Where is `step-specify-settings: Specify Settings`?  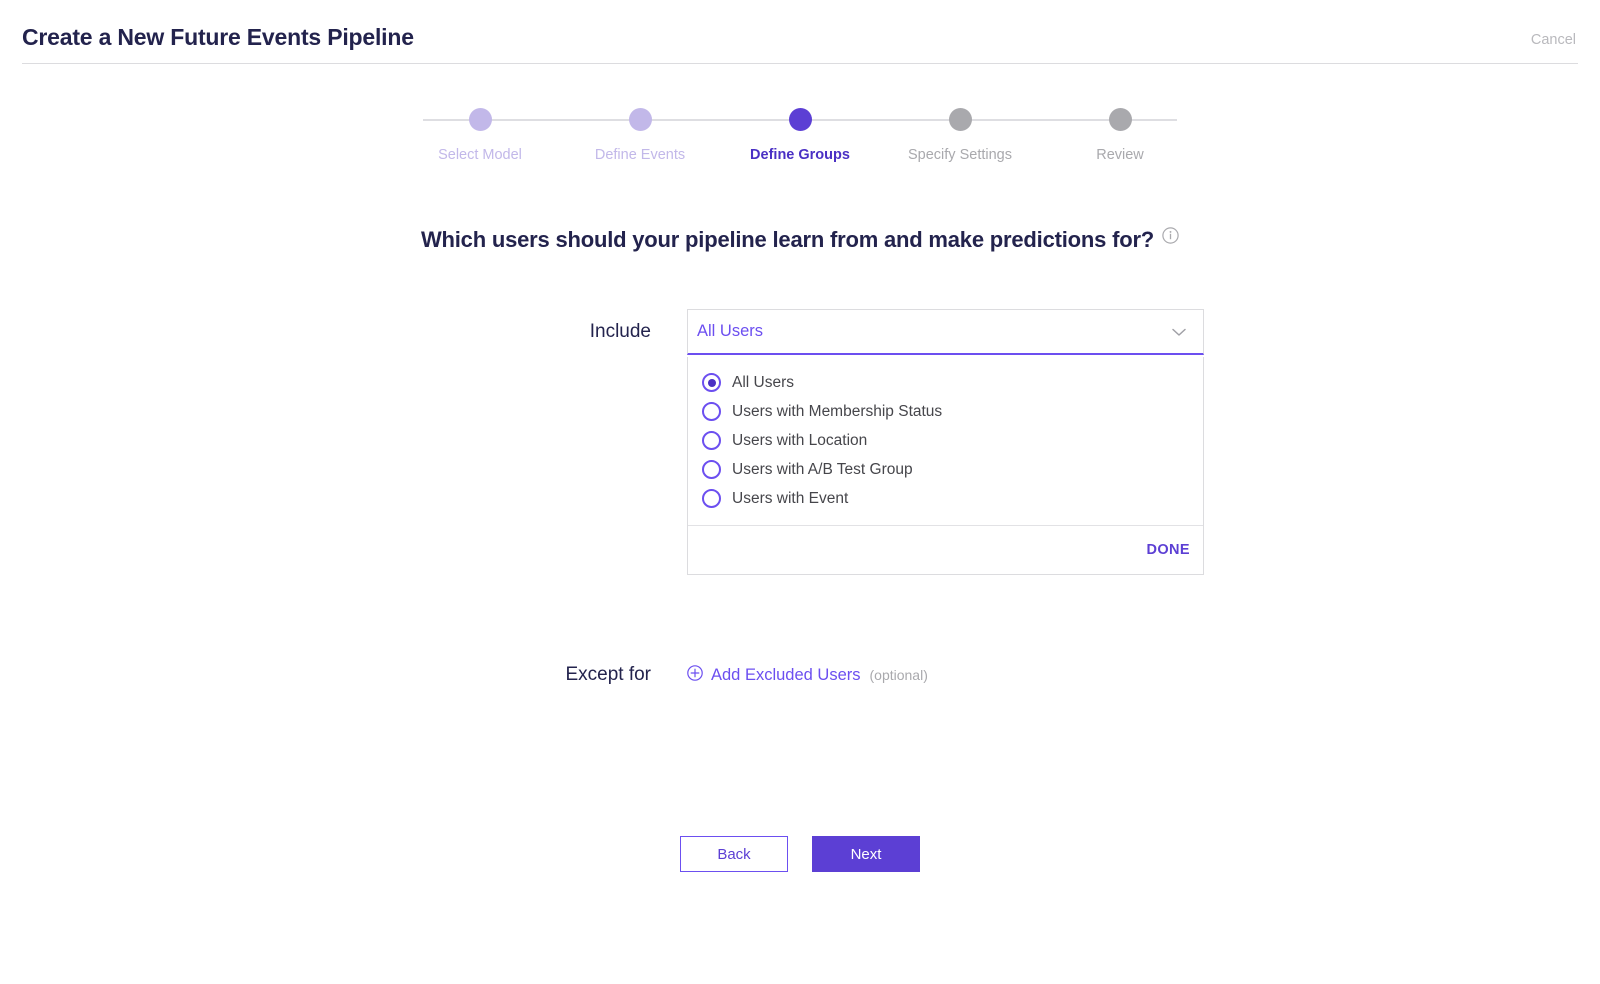
step-specify-settings: Specify Settings is located at coordinates (960, 135).